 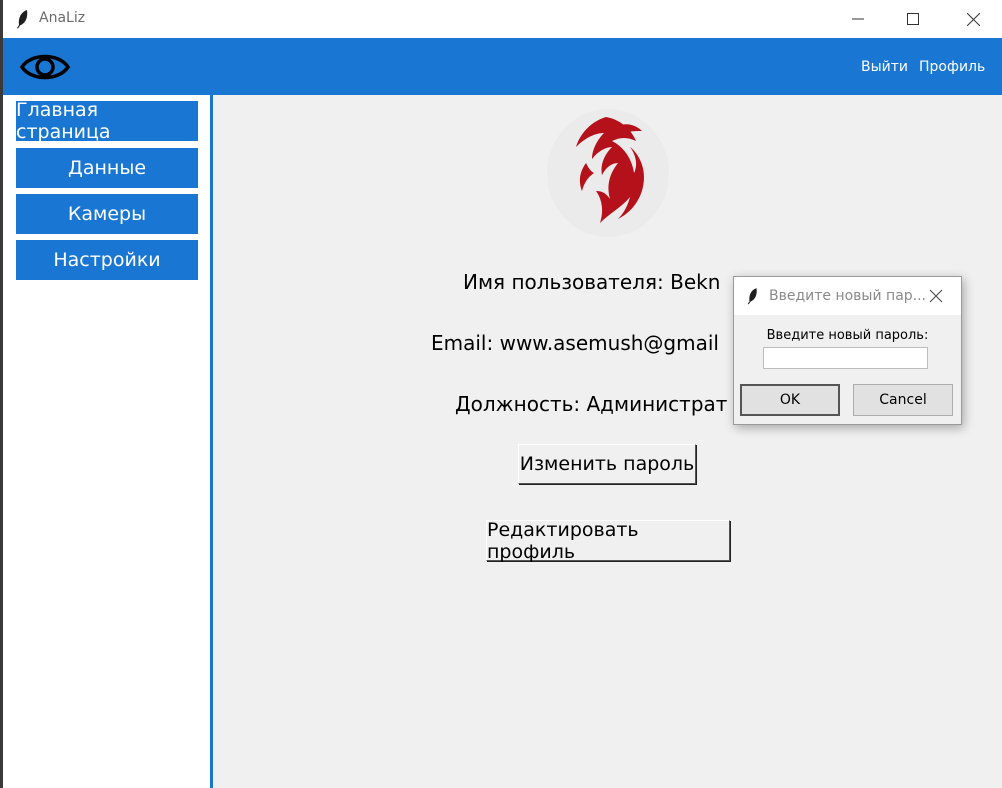 What do you see at coordinates (884, 67) in the screenshot?
I see `logout-link: Выйти` at bounding box center [884, 67].